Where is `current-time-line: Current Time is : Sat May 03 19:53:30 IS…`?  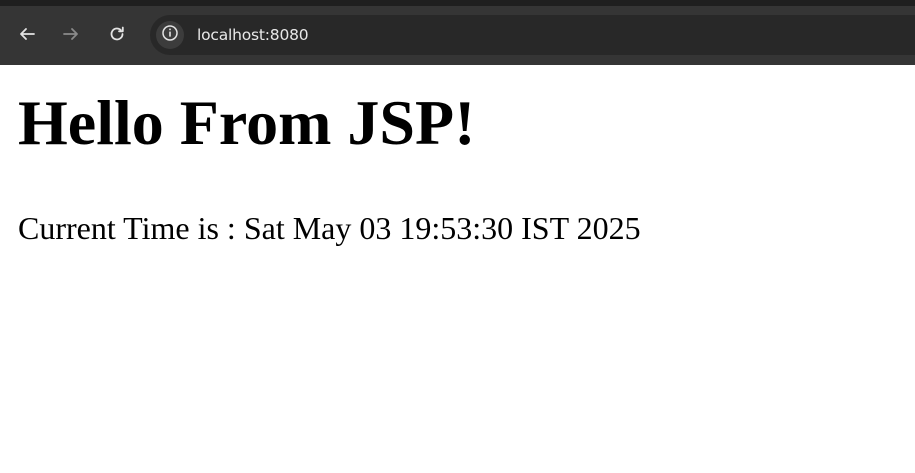
current-time-line: Current Time is : Sat May 03 19:53:30 IS… is located at coordinates (329, 228).